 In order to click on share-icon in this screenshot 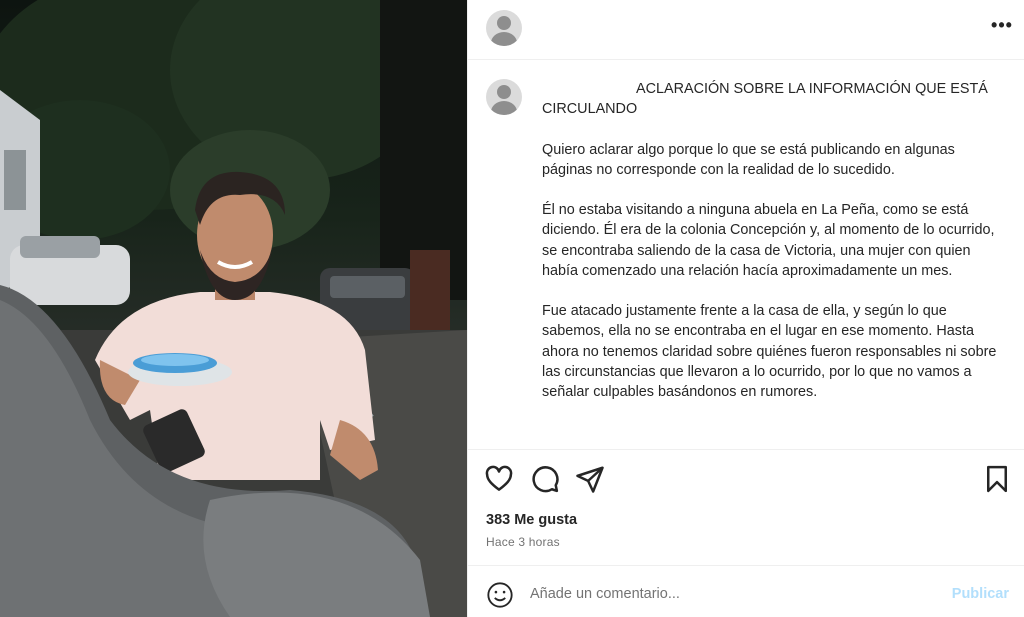, I will do `click(590, 479)`.